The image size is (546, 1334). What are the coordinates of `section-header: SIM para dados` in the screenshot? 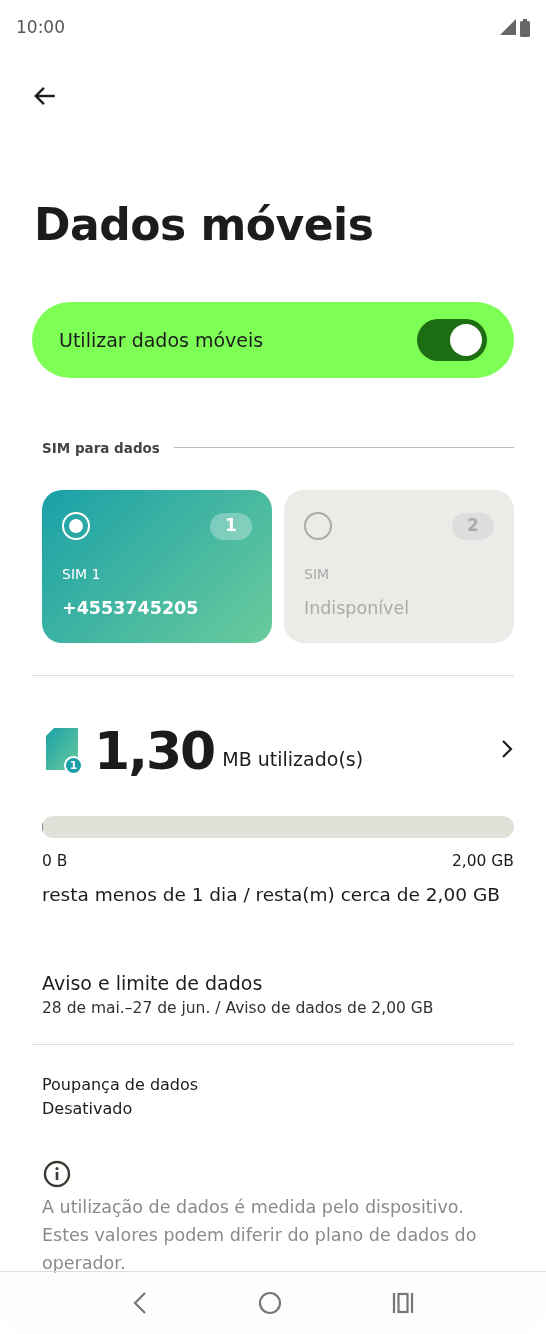 It's located at (101, 448).